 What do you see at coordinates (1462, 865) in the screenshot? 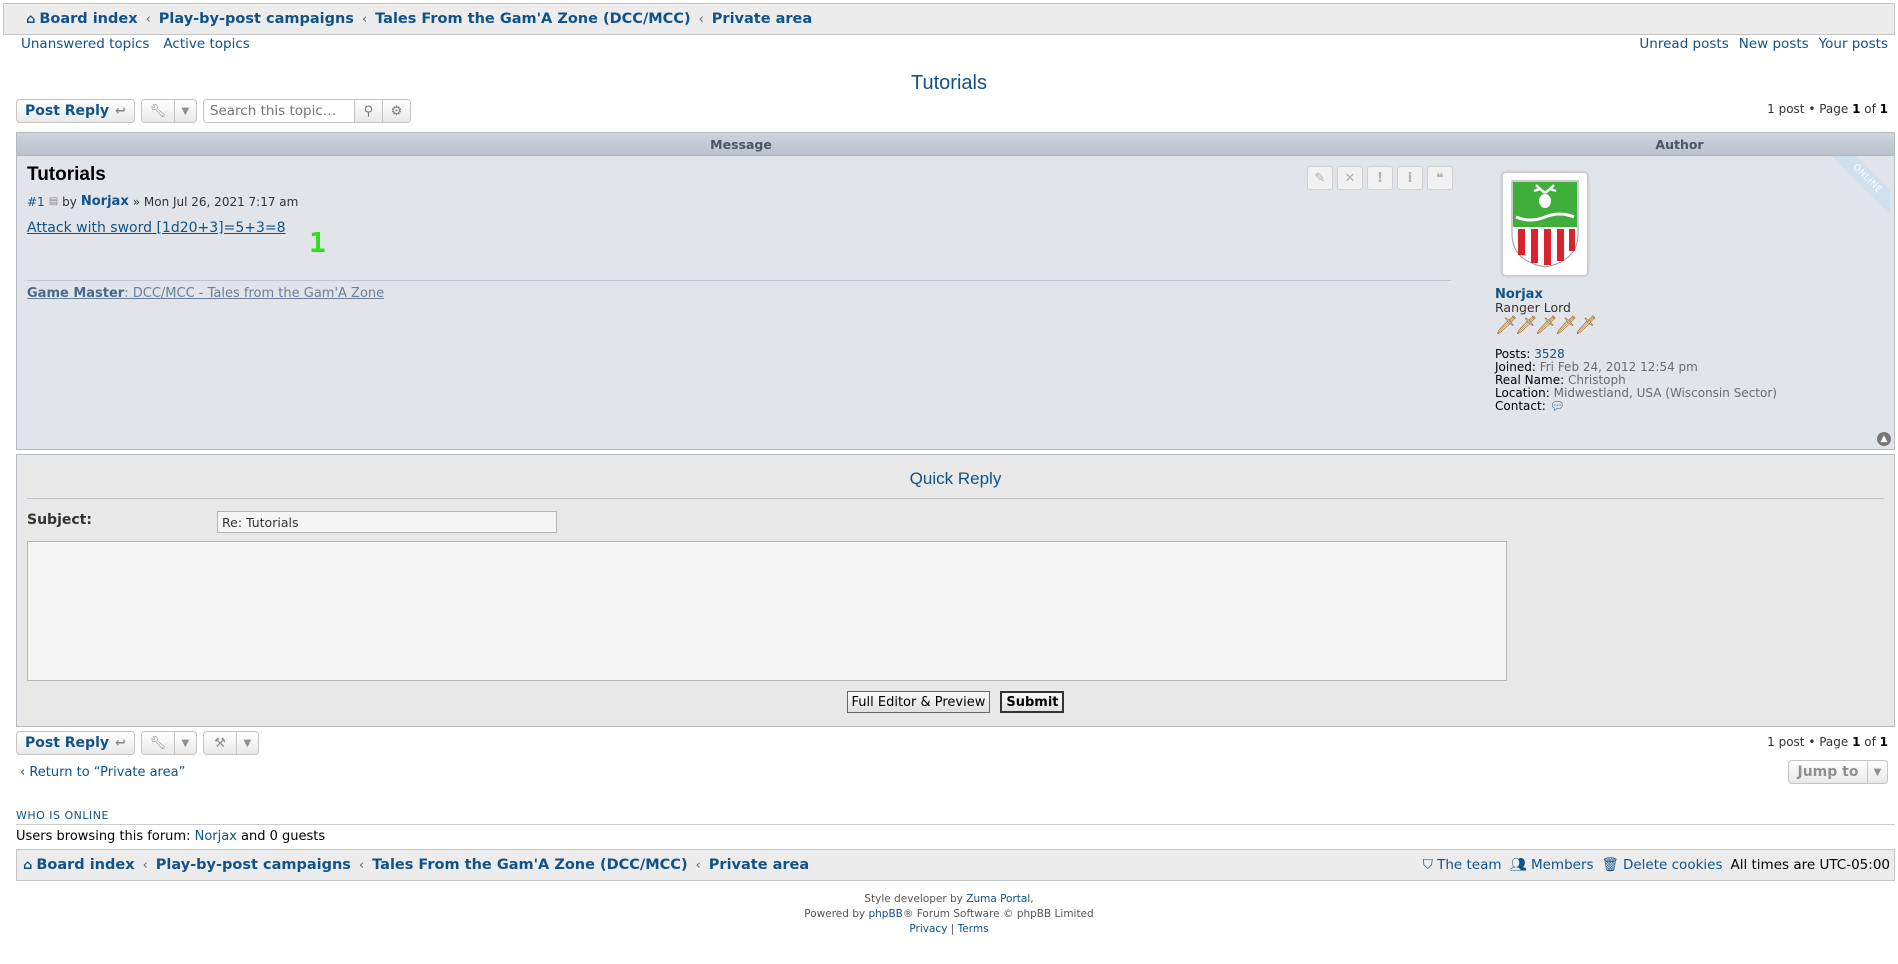
I see `the-team-link: ⛉ The team` at bounding box center [1462, 865].